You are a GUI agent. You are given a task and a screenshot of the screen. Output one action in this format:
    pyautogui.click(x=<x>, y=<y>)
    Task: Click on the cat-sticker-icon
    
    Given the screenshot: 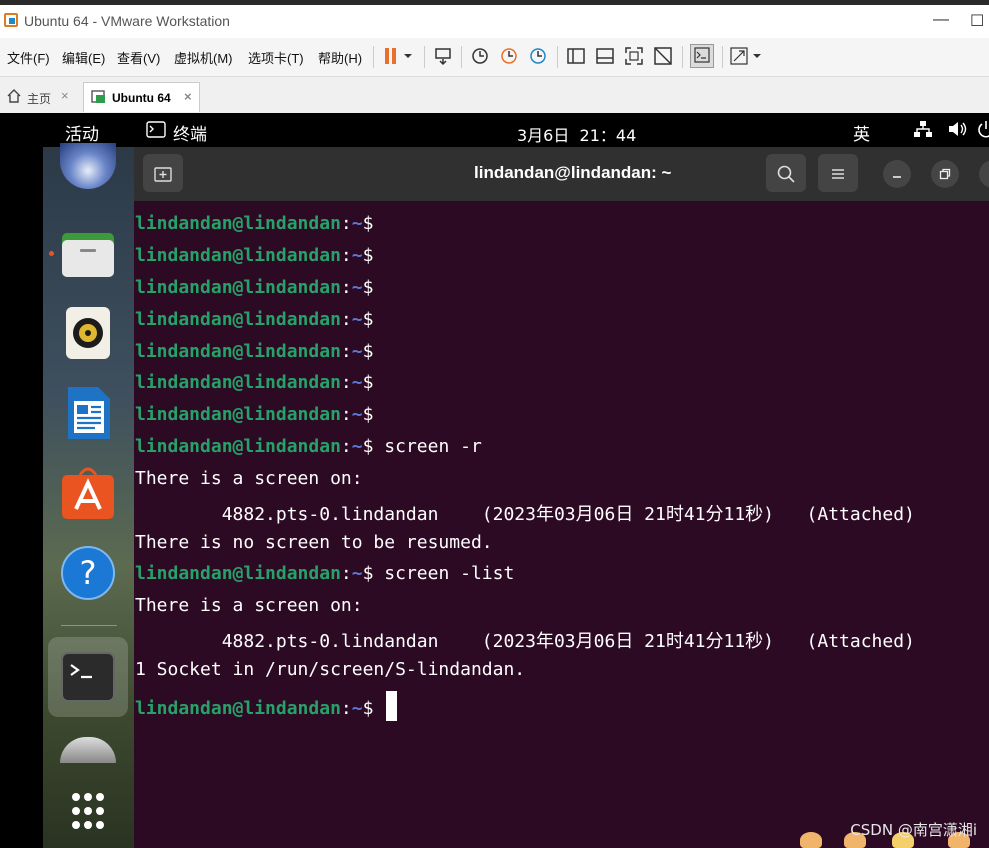 What is the action you would take?
    pyautogui.click(x=811, y=840)
    